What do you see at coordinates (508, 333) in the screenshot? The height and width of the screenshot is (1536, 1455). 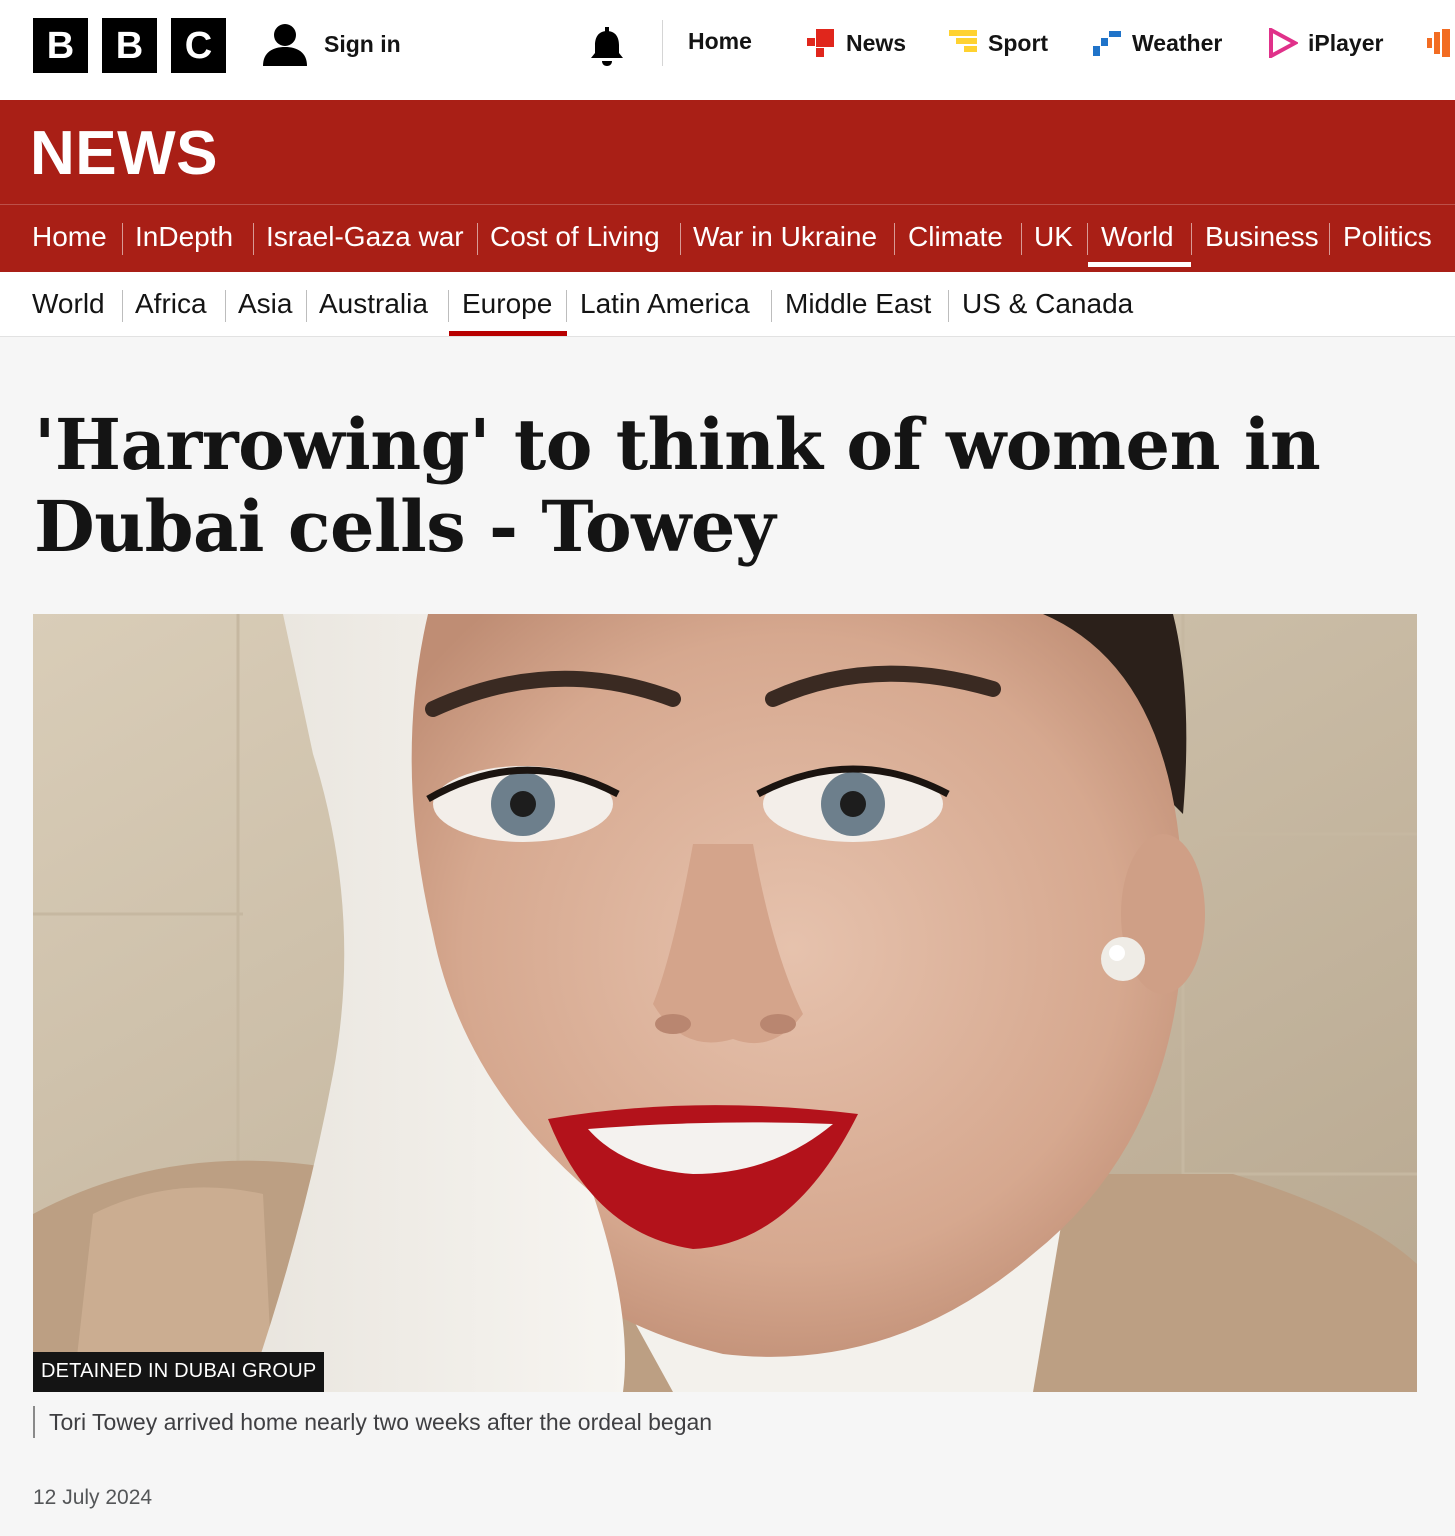 I see `secondary-nav-active-indicator` at bounding box center [508, 333].